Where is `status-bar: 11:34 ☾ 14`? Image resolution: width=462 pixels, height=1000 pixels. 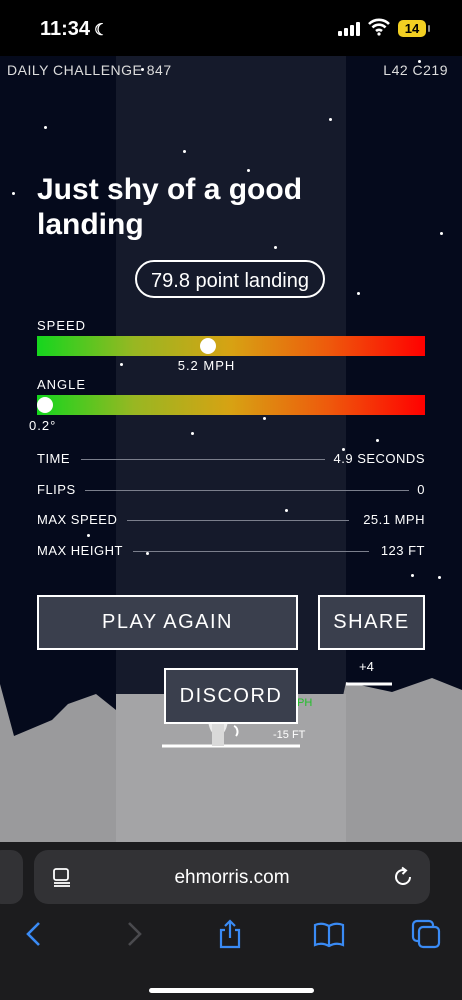
status-bar: 11:34 ☾ 14 is located at coordinates (231, 28).